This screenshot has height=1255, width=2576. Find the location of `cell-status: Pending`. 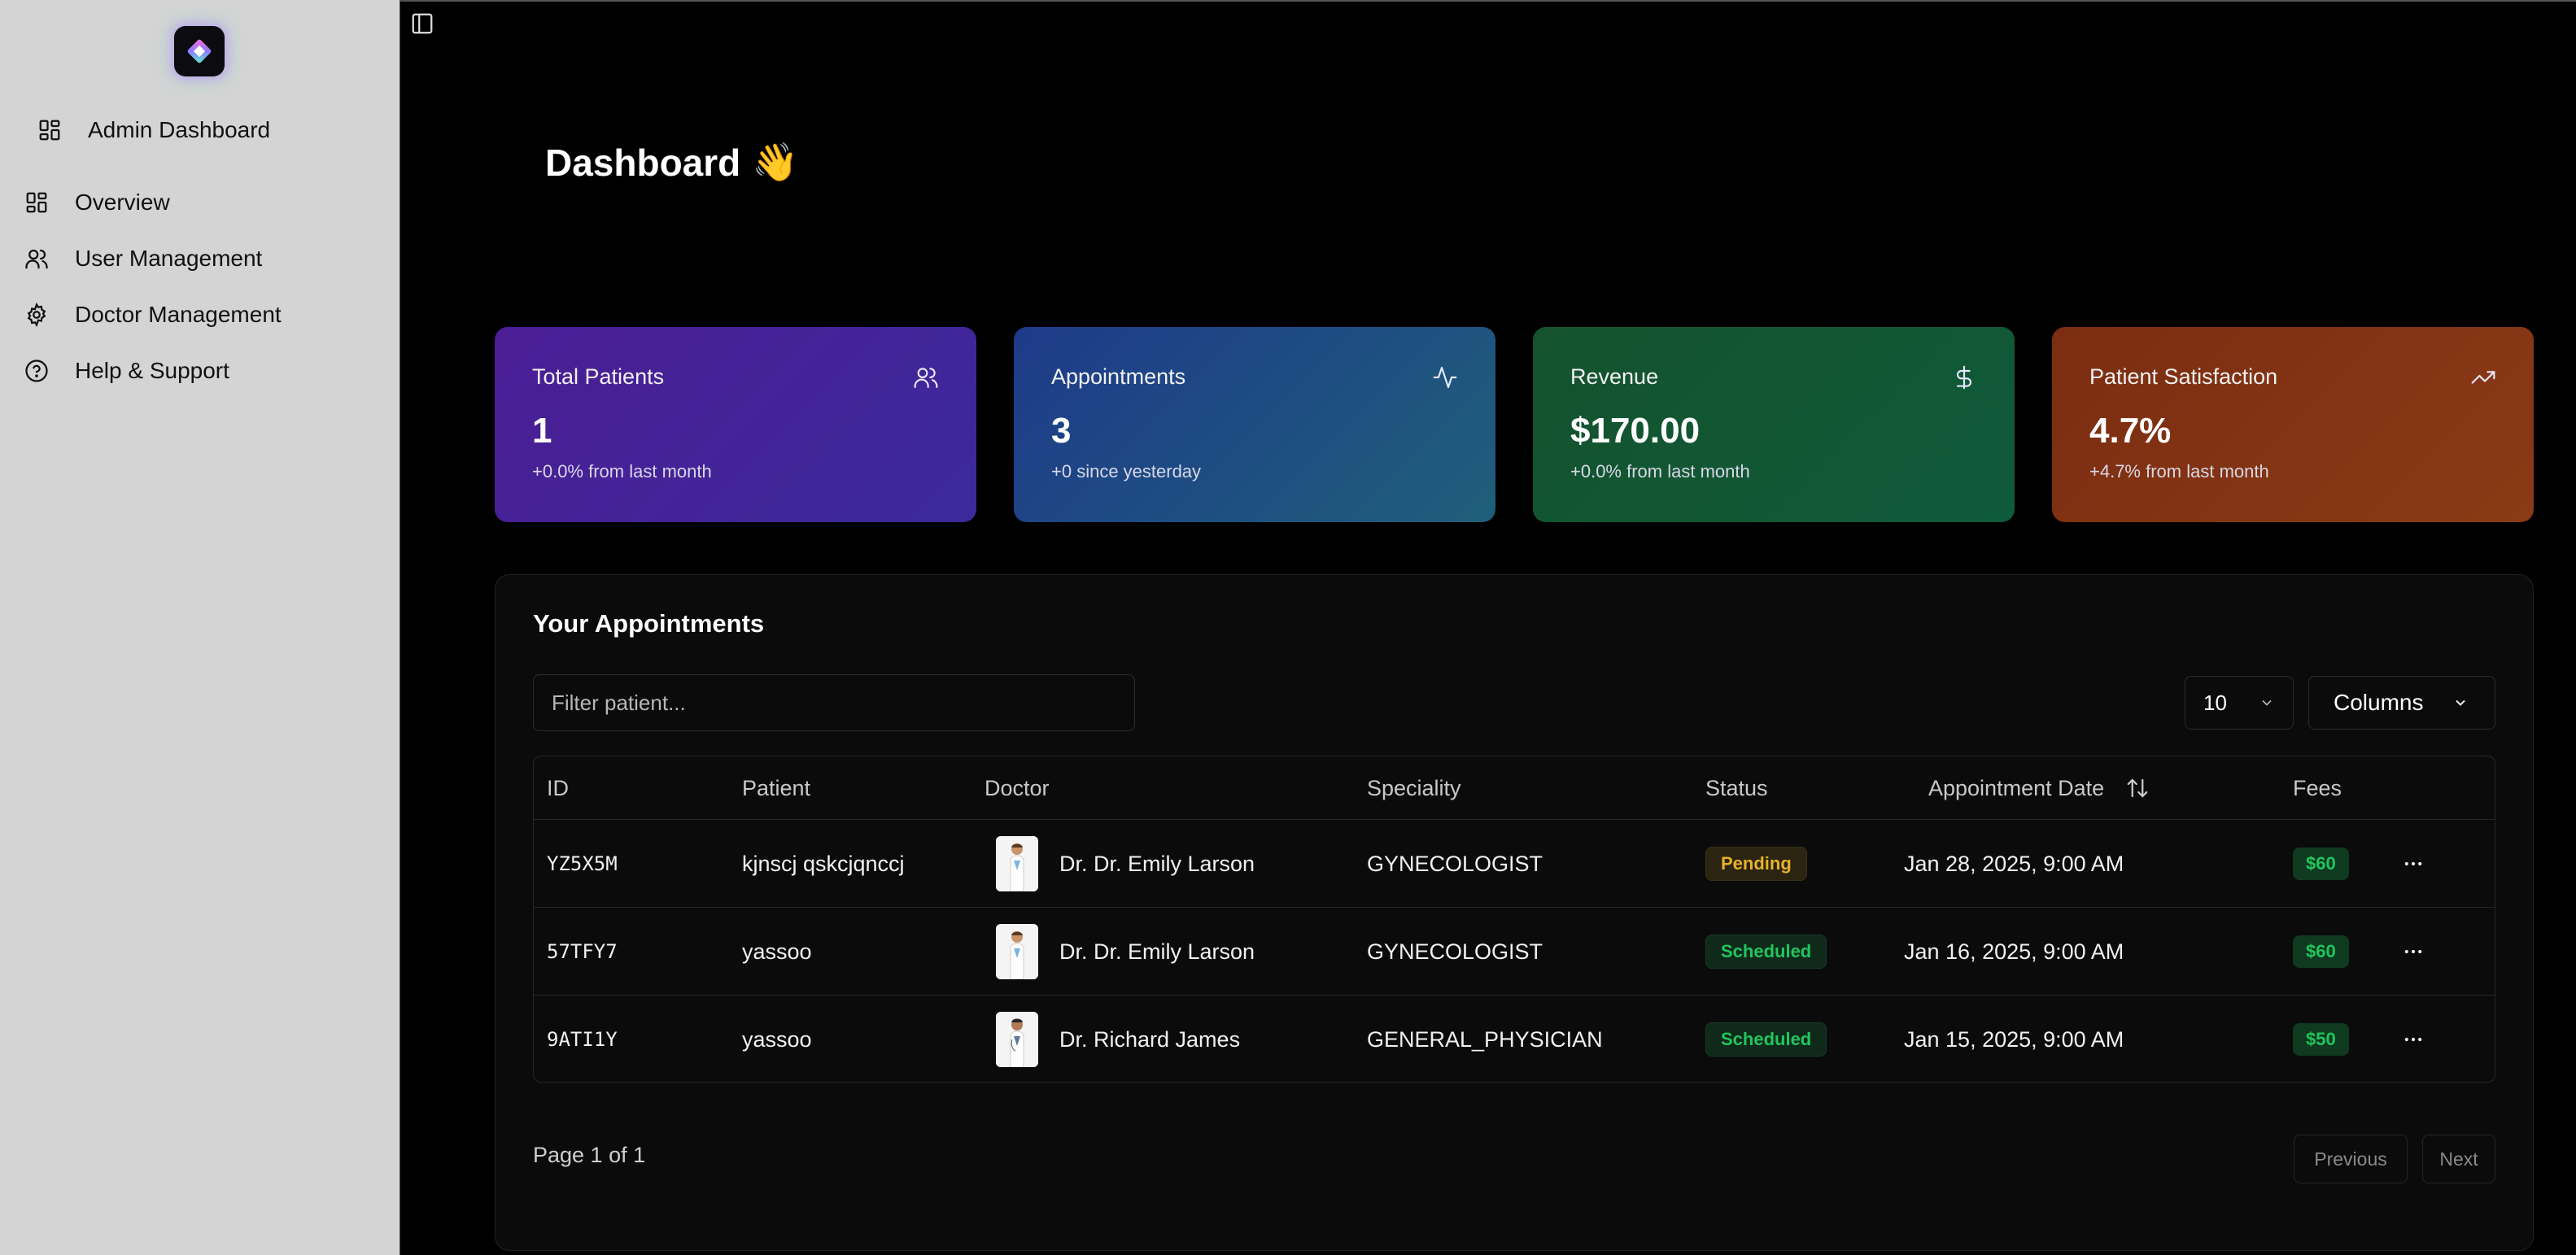

cell-status: Pending is located at coordinates (1756, 864).